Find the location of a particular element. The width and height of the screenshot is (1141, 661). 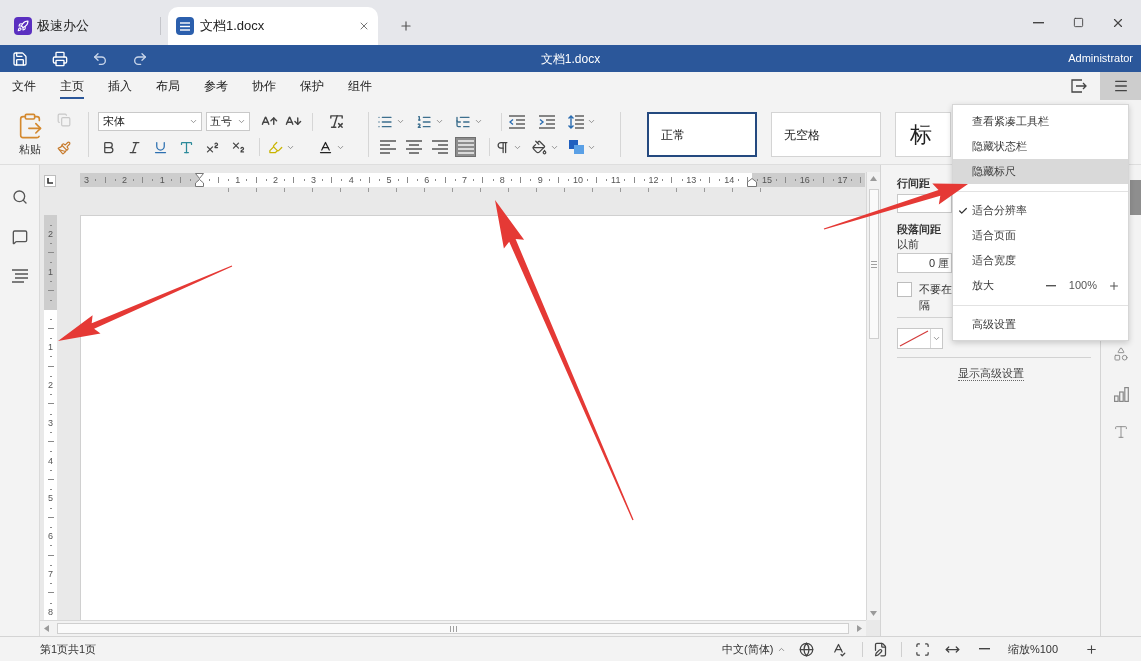

menu-item: 高级设置 is located at coordinates (1040, 324).